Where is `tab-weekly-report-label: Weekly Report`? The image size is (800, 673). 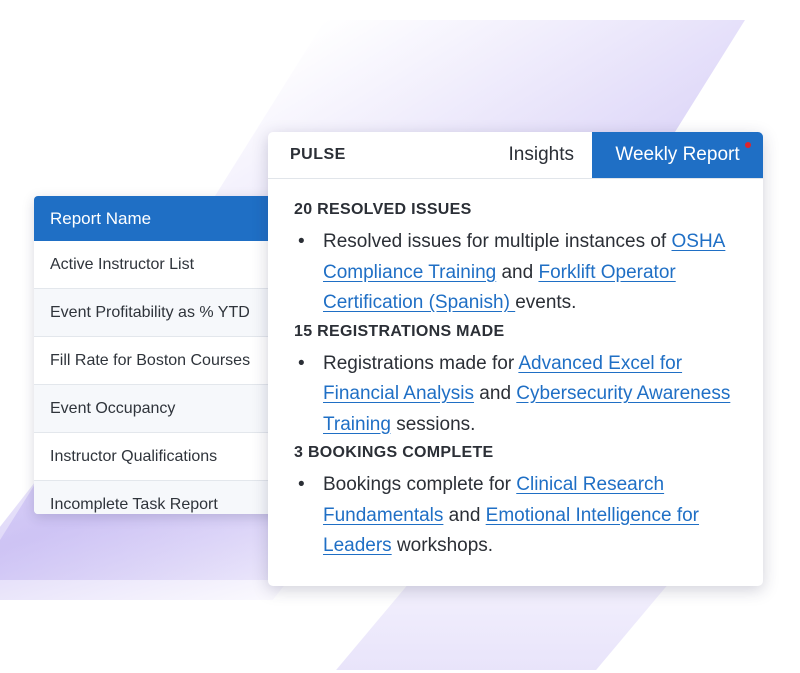 tab-weekly-report-label: Weekly Report is located at coordinates (677, 154).